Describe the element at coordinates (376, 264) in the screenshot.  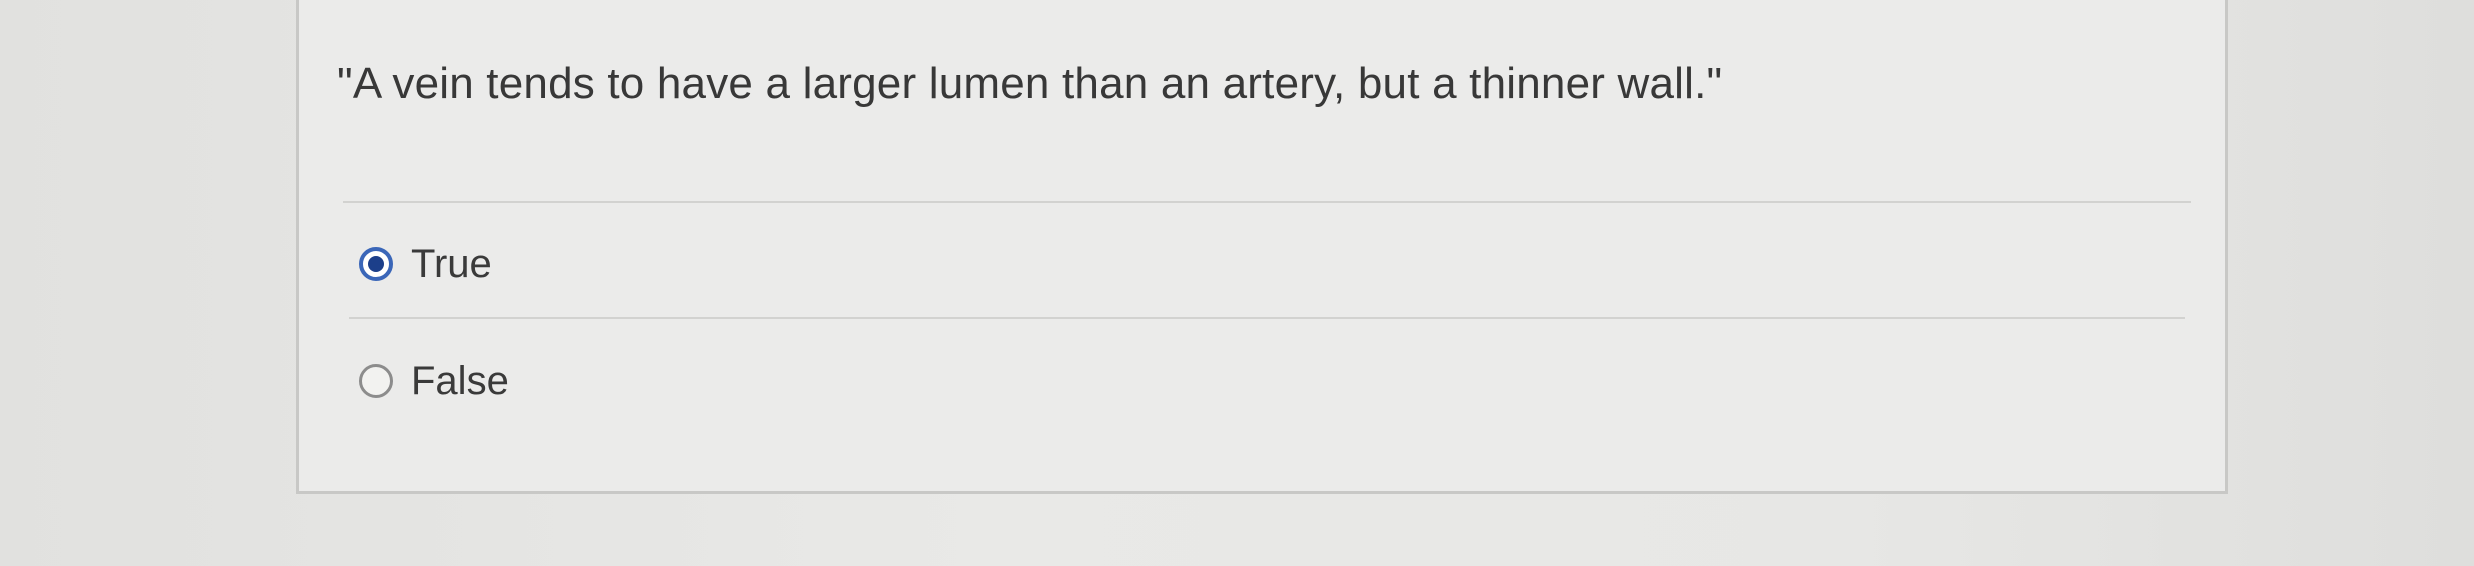
I see `radio-selected-icon` at that location.